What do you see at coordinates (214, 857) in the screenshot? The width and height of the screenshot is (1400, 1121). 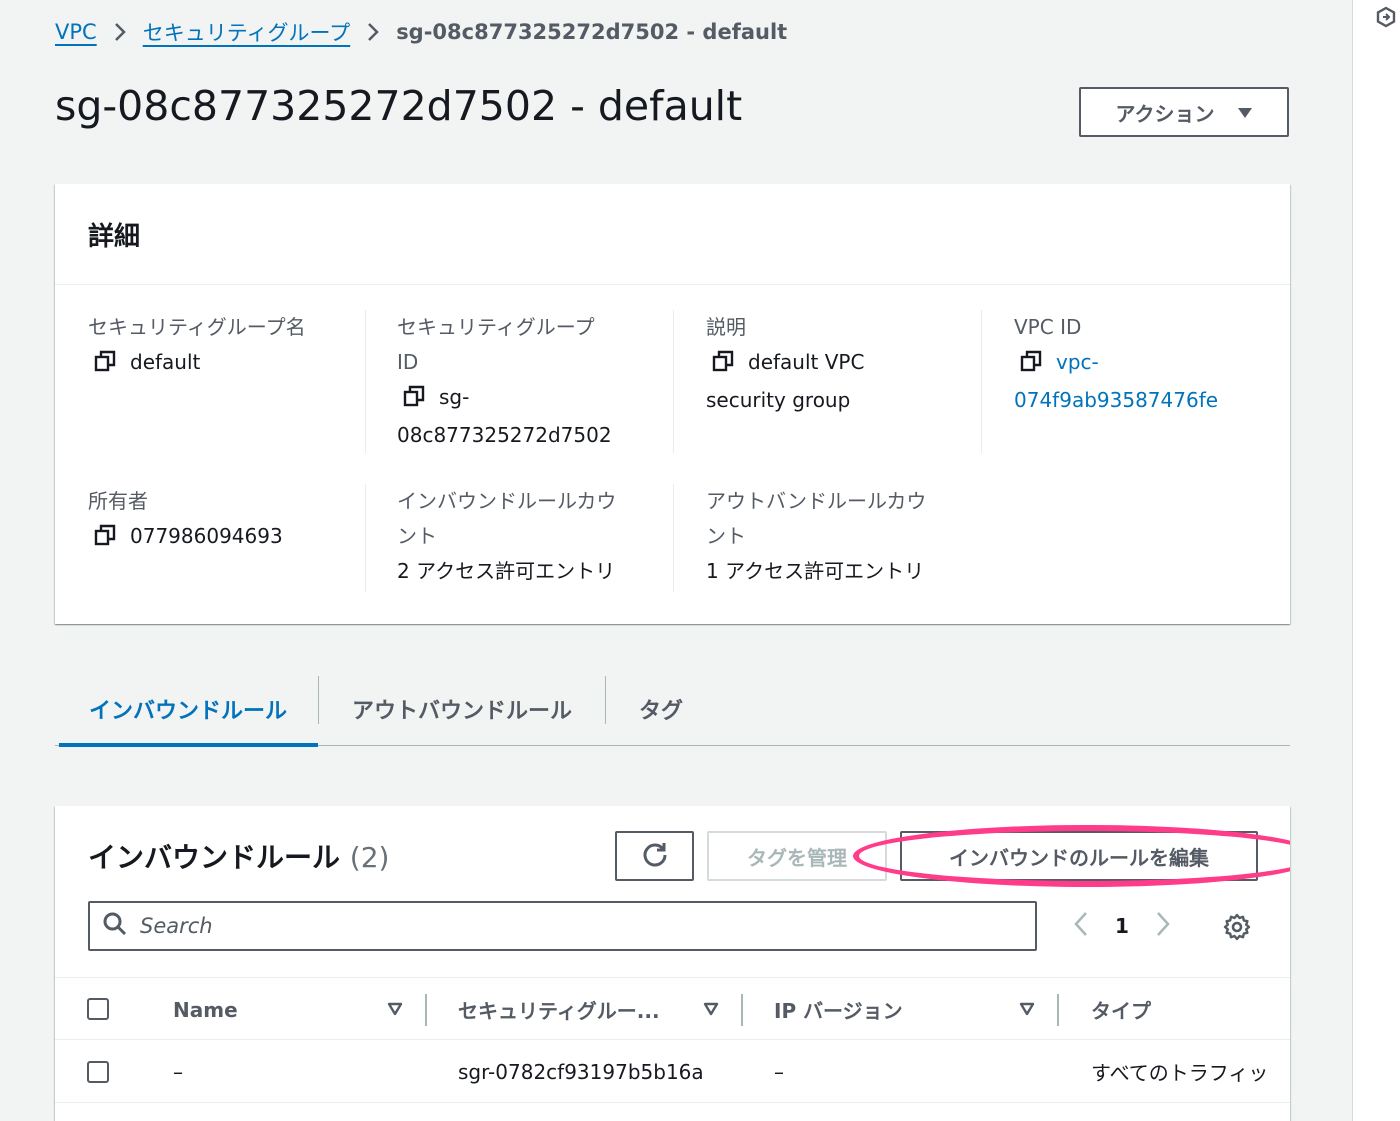 I see `rules-title-text: インバウンドルール` at bounding box center [214, 857].